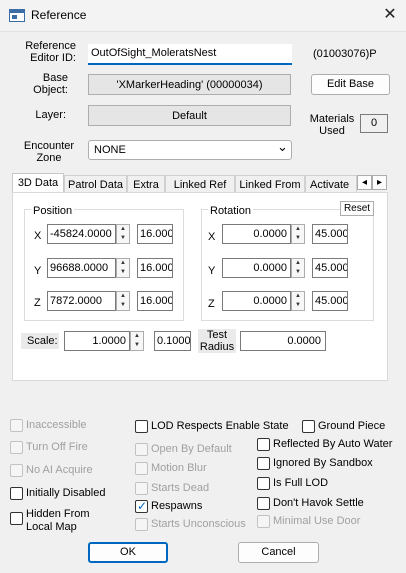 The image size is (406, 573). Describe the element at coordinates (38, 183) in the screenshot. I see `tab-3d-data: 3D Data` at that location.